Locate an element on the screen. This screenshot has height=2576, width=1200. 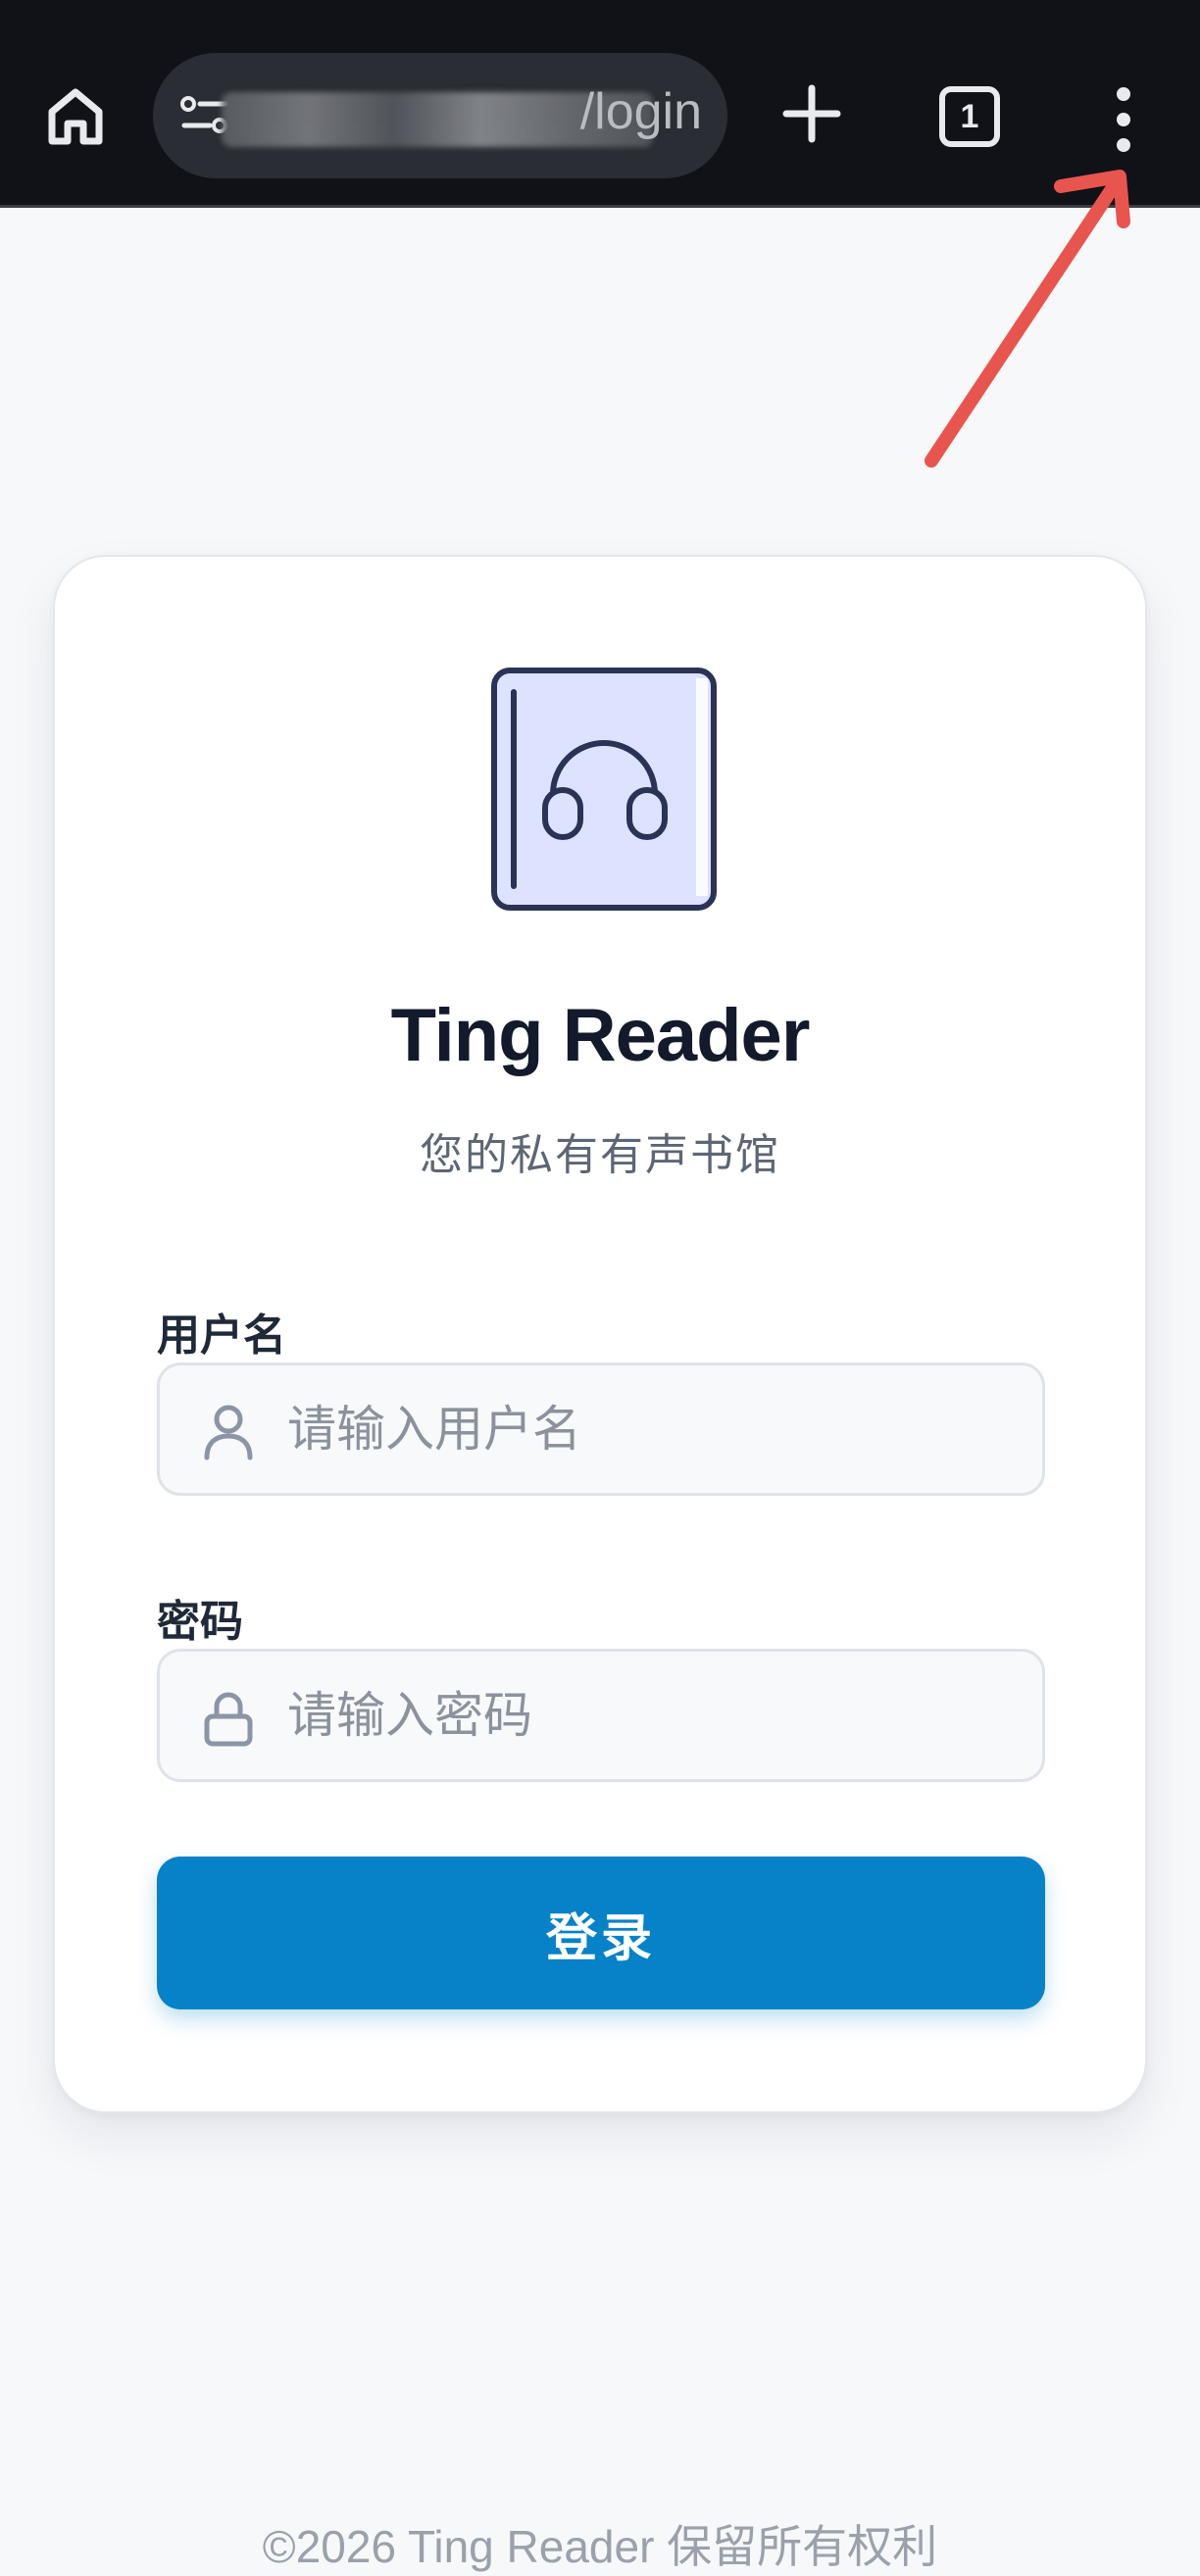
username-input is located at coordinates (650, 1429).